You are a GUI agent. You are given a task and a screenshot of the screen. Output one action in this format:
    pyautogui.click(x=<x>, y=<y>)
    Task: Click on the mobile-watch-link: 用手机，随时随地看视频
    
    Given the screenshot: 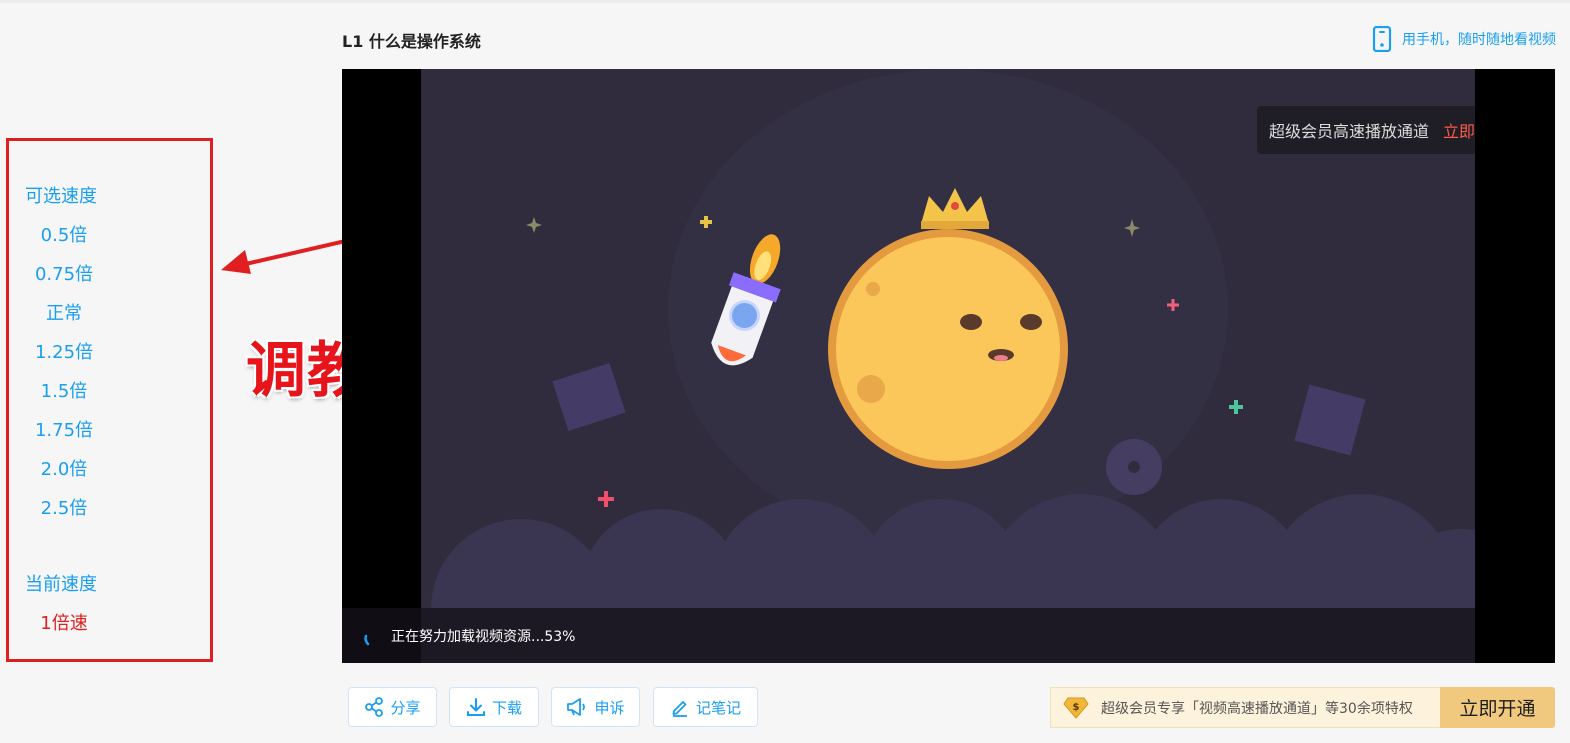 What is the action you would take?
    pyautogui.click(x=1464, y=39)
    